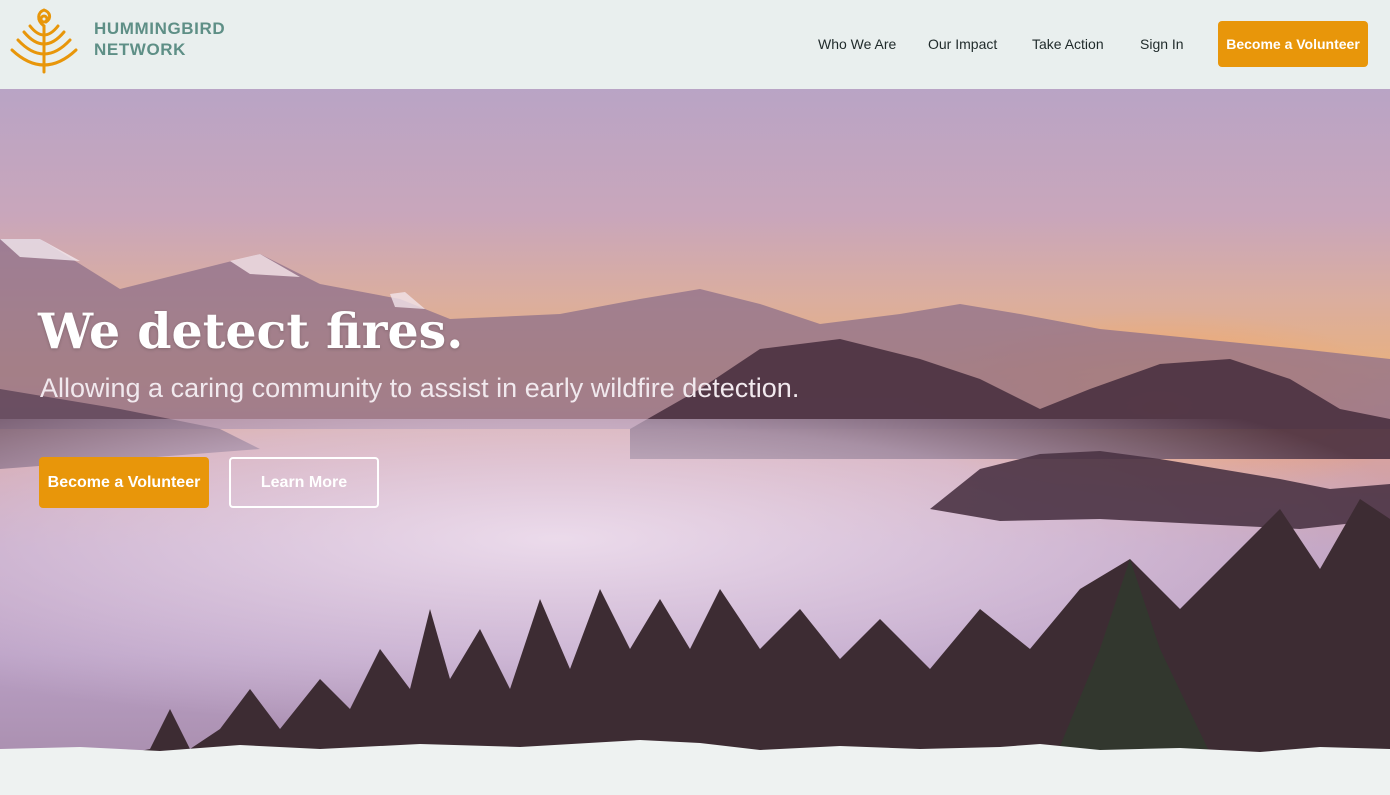 Image resolution: width=1390 pixels, height=795 pixels. I want to click on brand-line-2: NETWORK, so click(140, 49).